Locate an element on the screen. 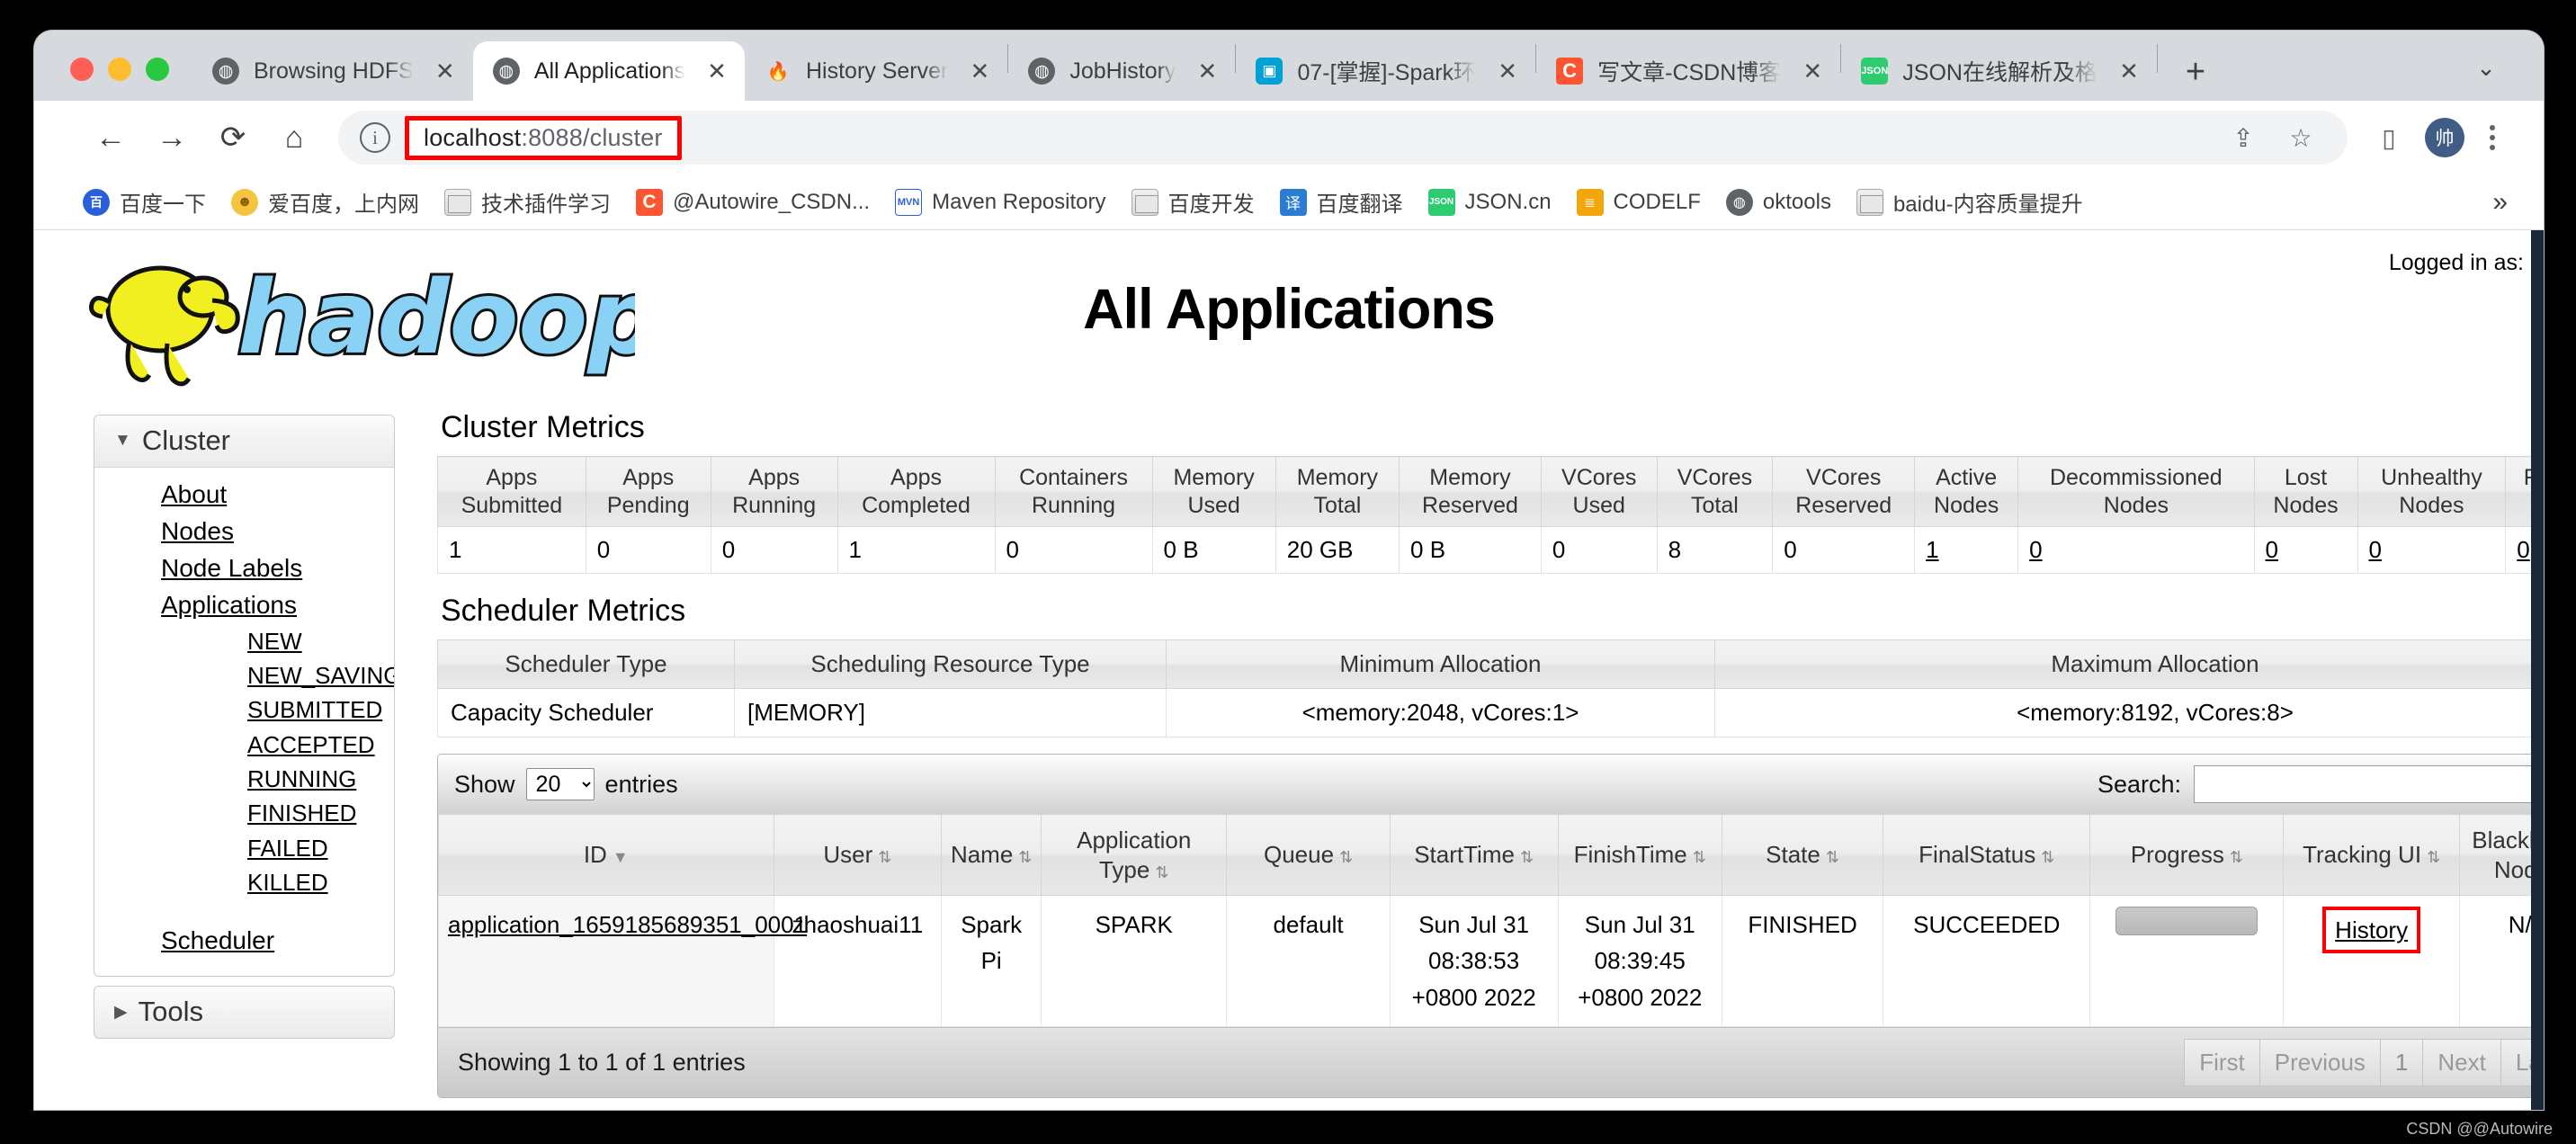 This screenshot has width=2576, height=1144. bookmark-oktools: ◍ oktools is located at coordinates (1778, 202).